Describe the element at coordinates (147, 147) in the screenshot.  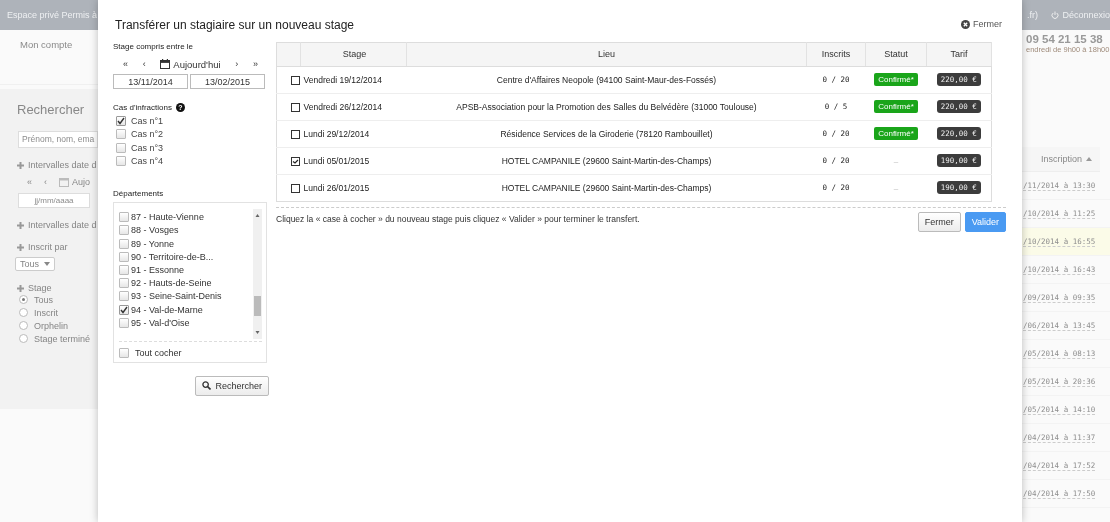
I see `checkbox-label: Cas n°3` at that location.